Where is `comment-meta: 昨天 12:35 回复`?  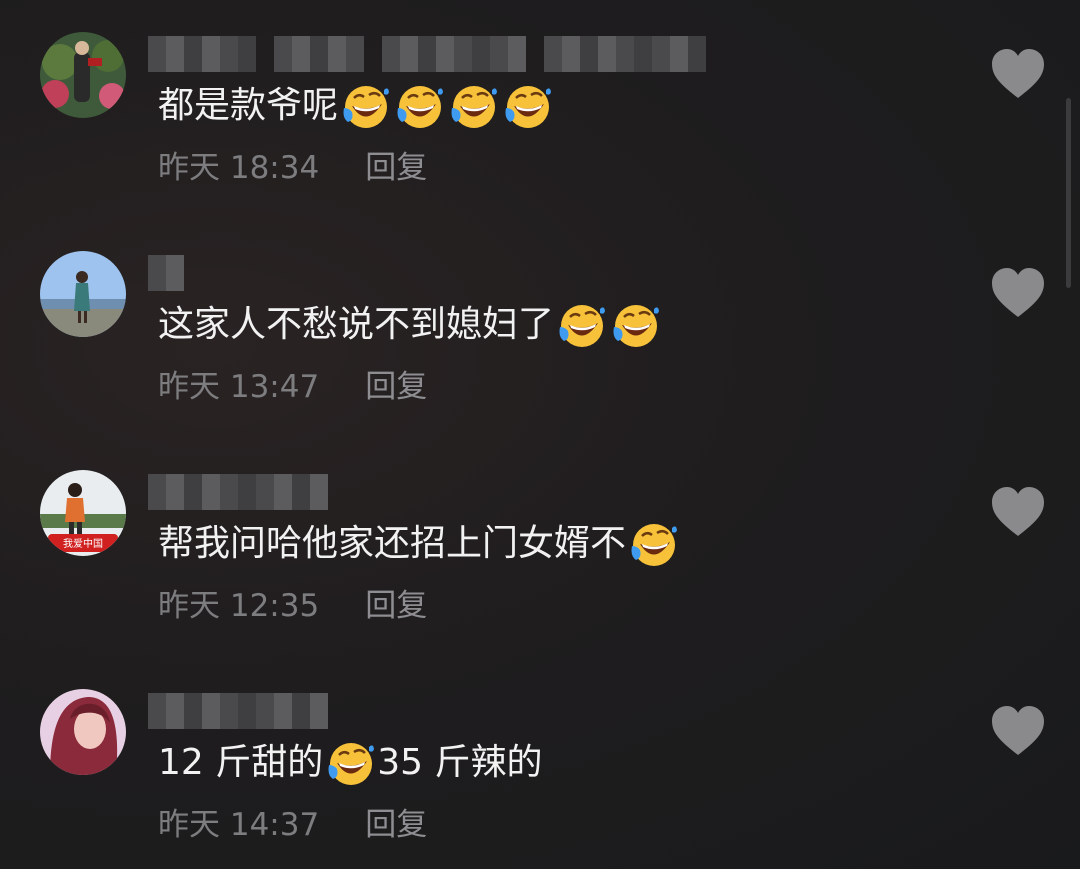
comment-meta: 昨天 12:35 回复 is located at coordinates (292, 606).